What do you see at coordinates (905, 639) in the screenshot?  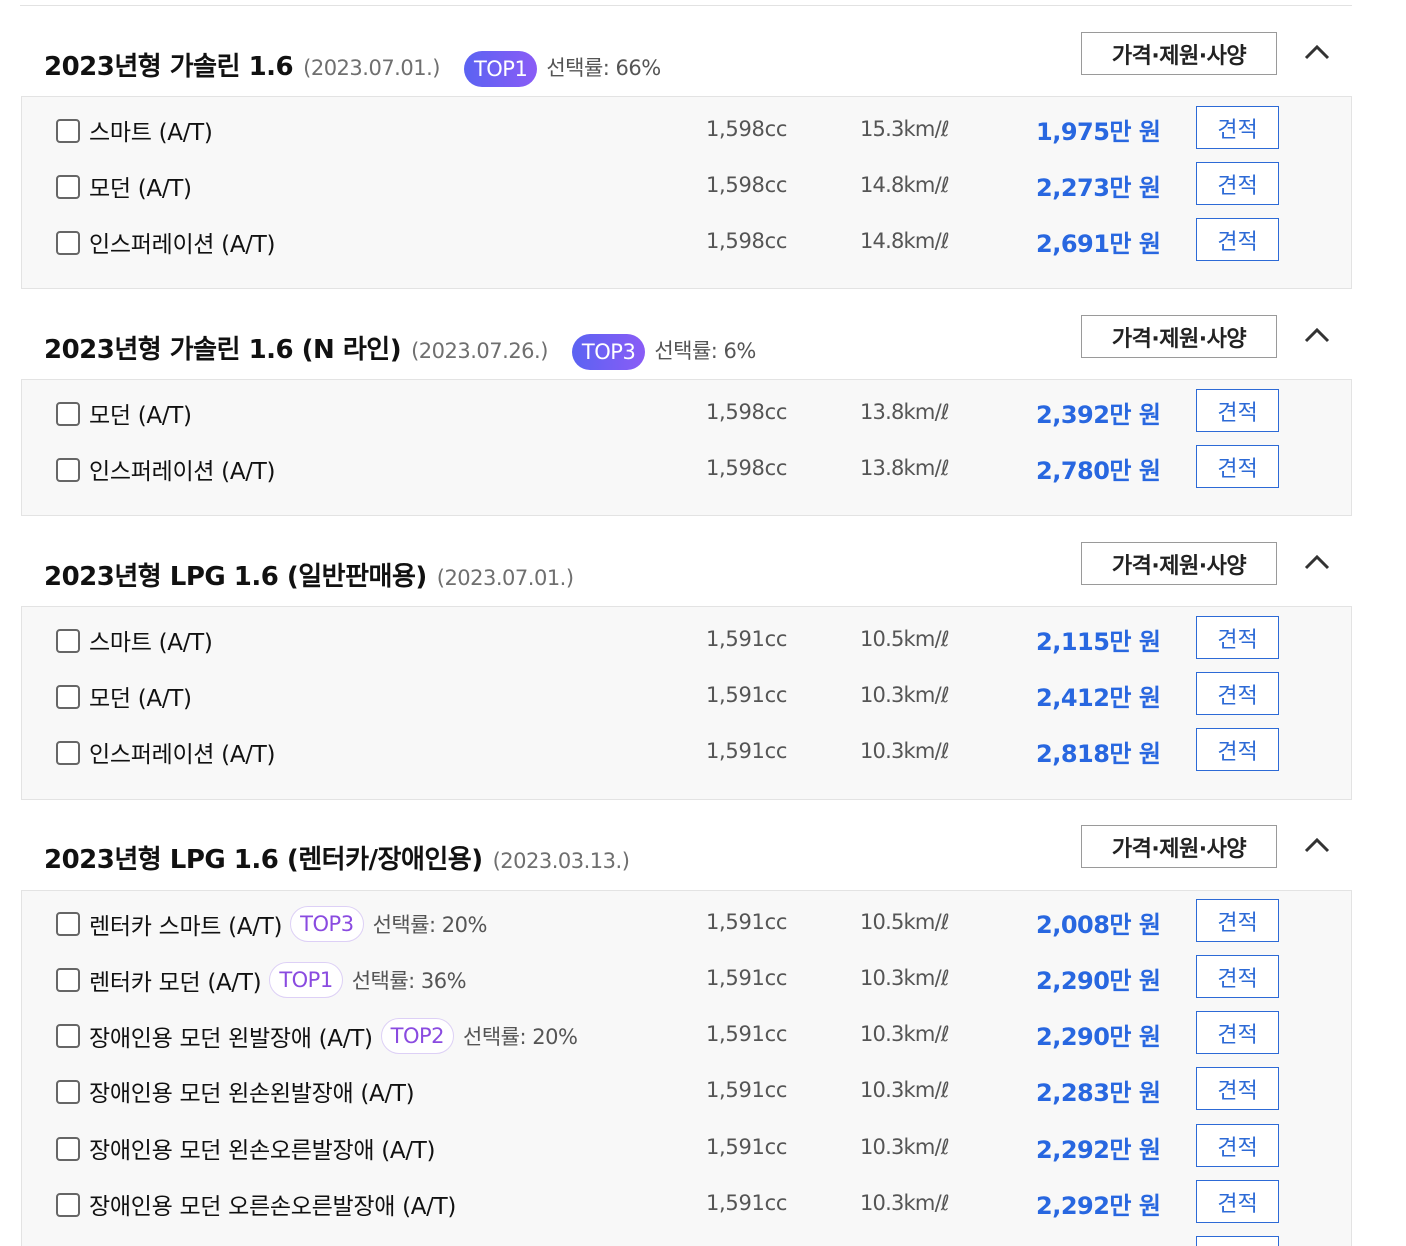 I see `fuel-efficiency: 10.5km/ℓ` at bounding box center [905, 639].